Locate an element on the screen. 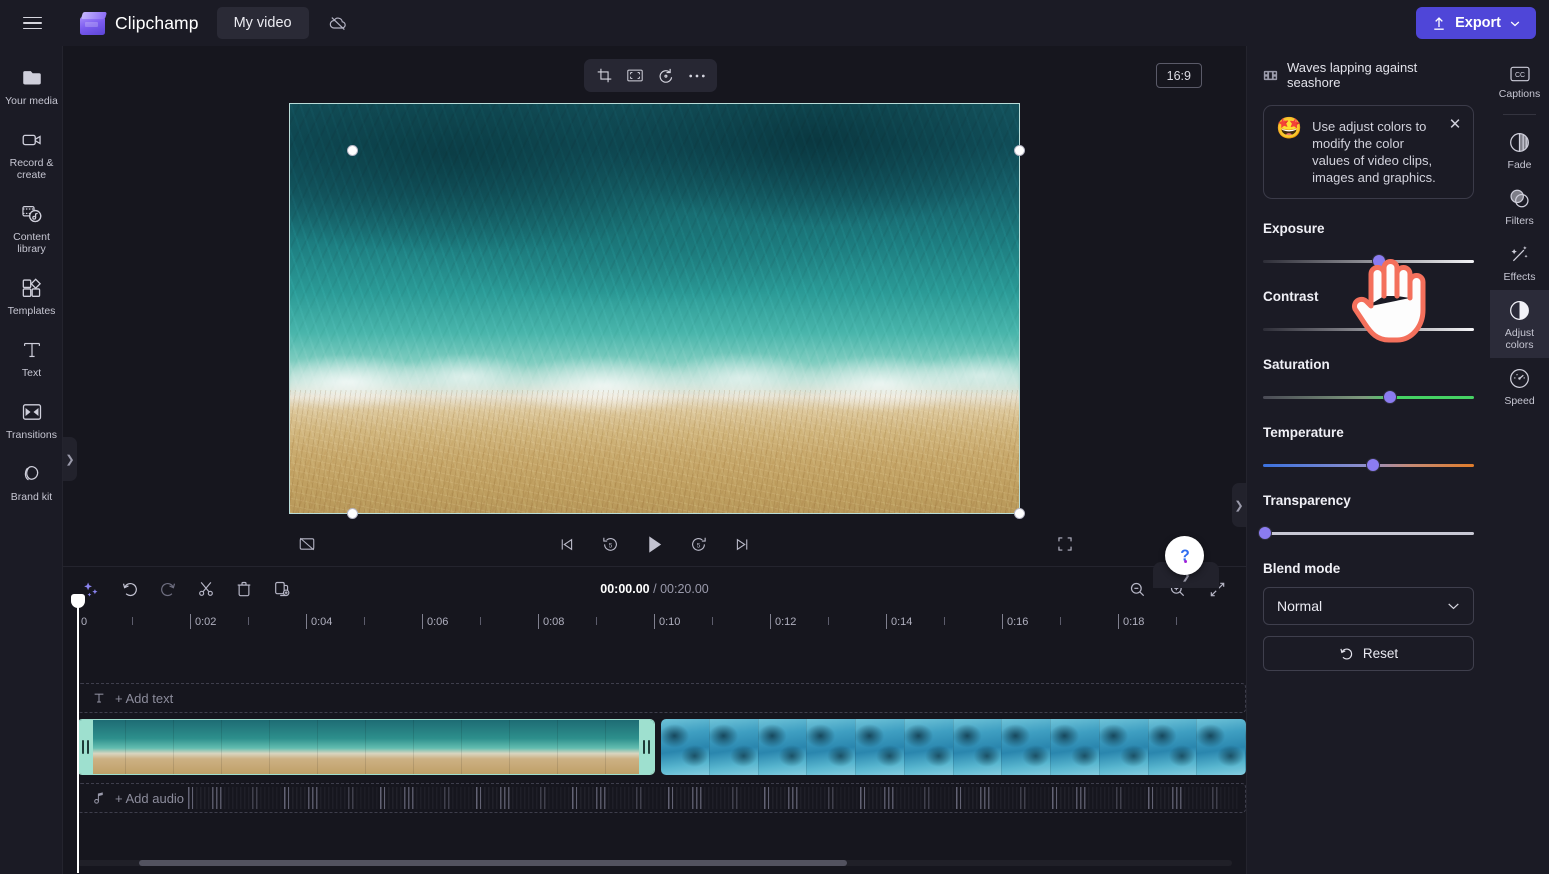 The width and height of the screenshot is (1549, 874). ruler-label: 0 is located at coordinates (84, 622).